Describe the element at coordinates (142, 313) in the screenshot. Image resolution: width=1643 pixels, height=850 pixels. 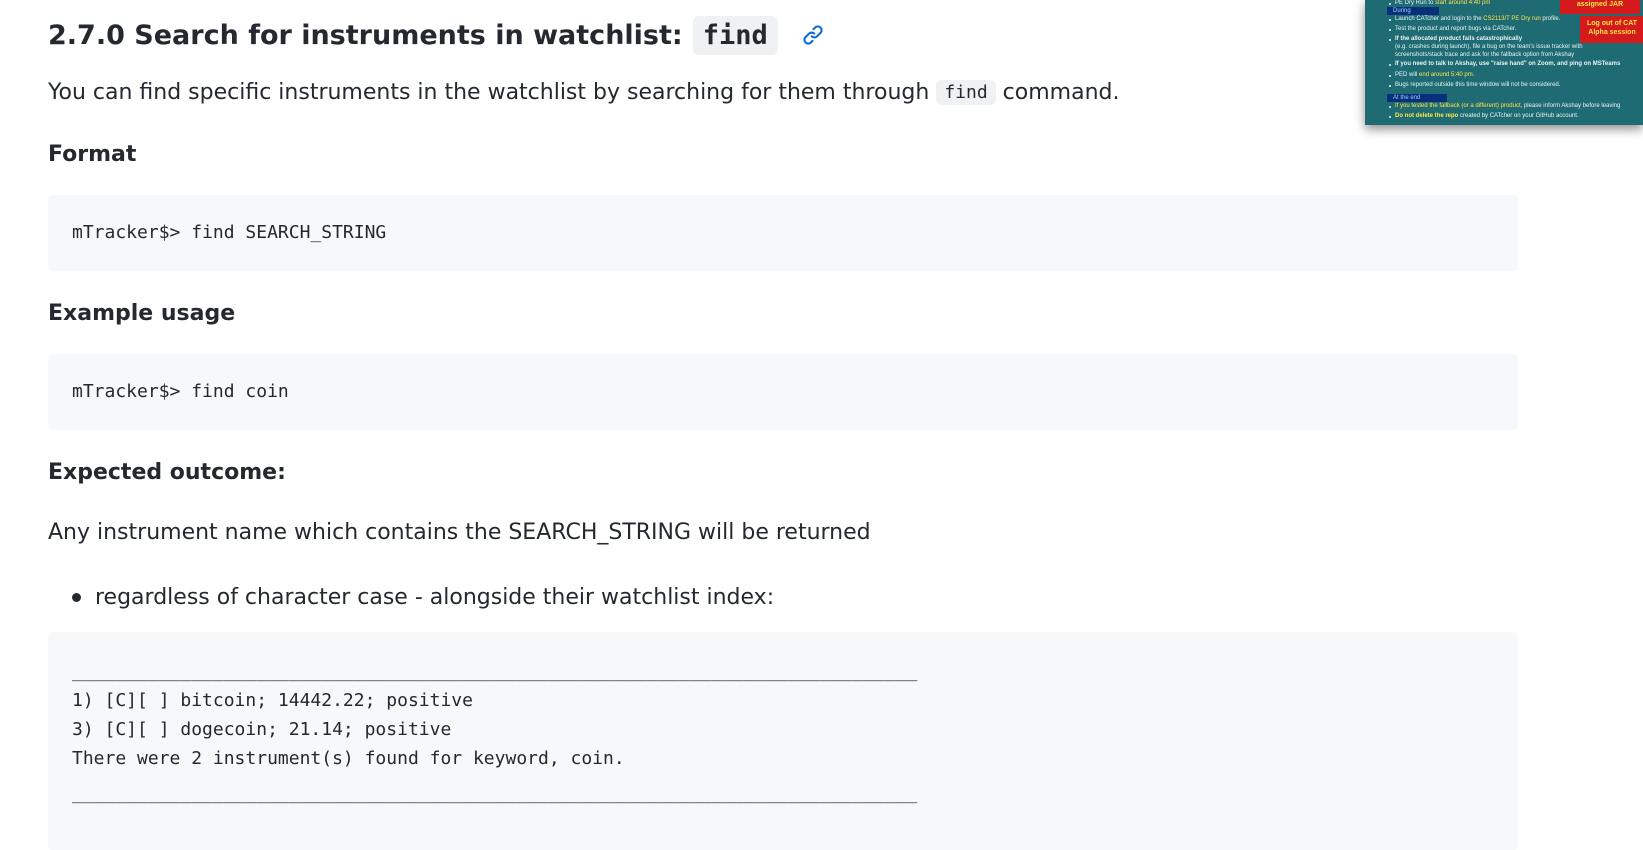
I see `example-heading: Example usage` at that location.